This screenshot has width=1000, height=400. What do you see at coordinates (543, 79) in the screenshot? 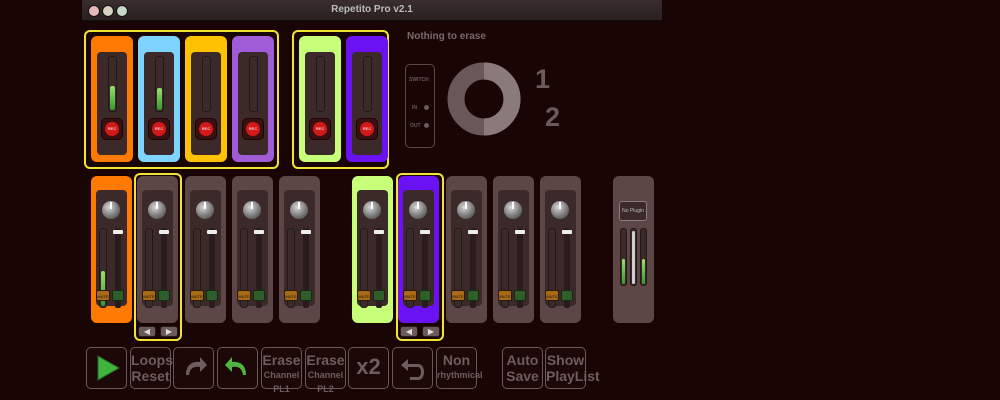
I see `loop-counter-first: 1` at bounding box center [543, 79].